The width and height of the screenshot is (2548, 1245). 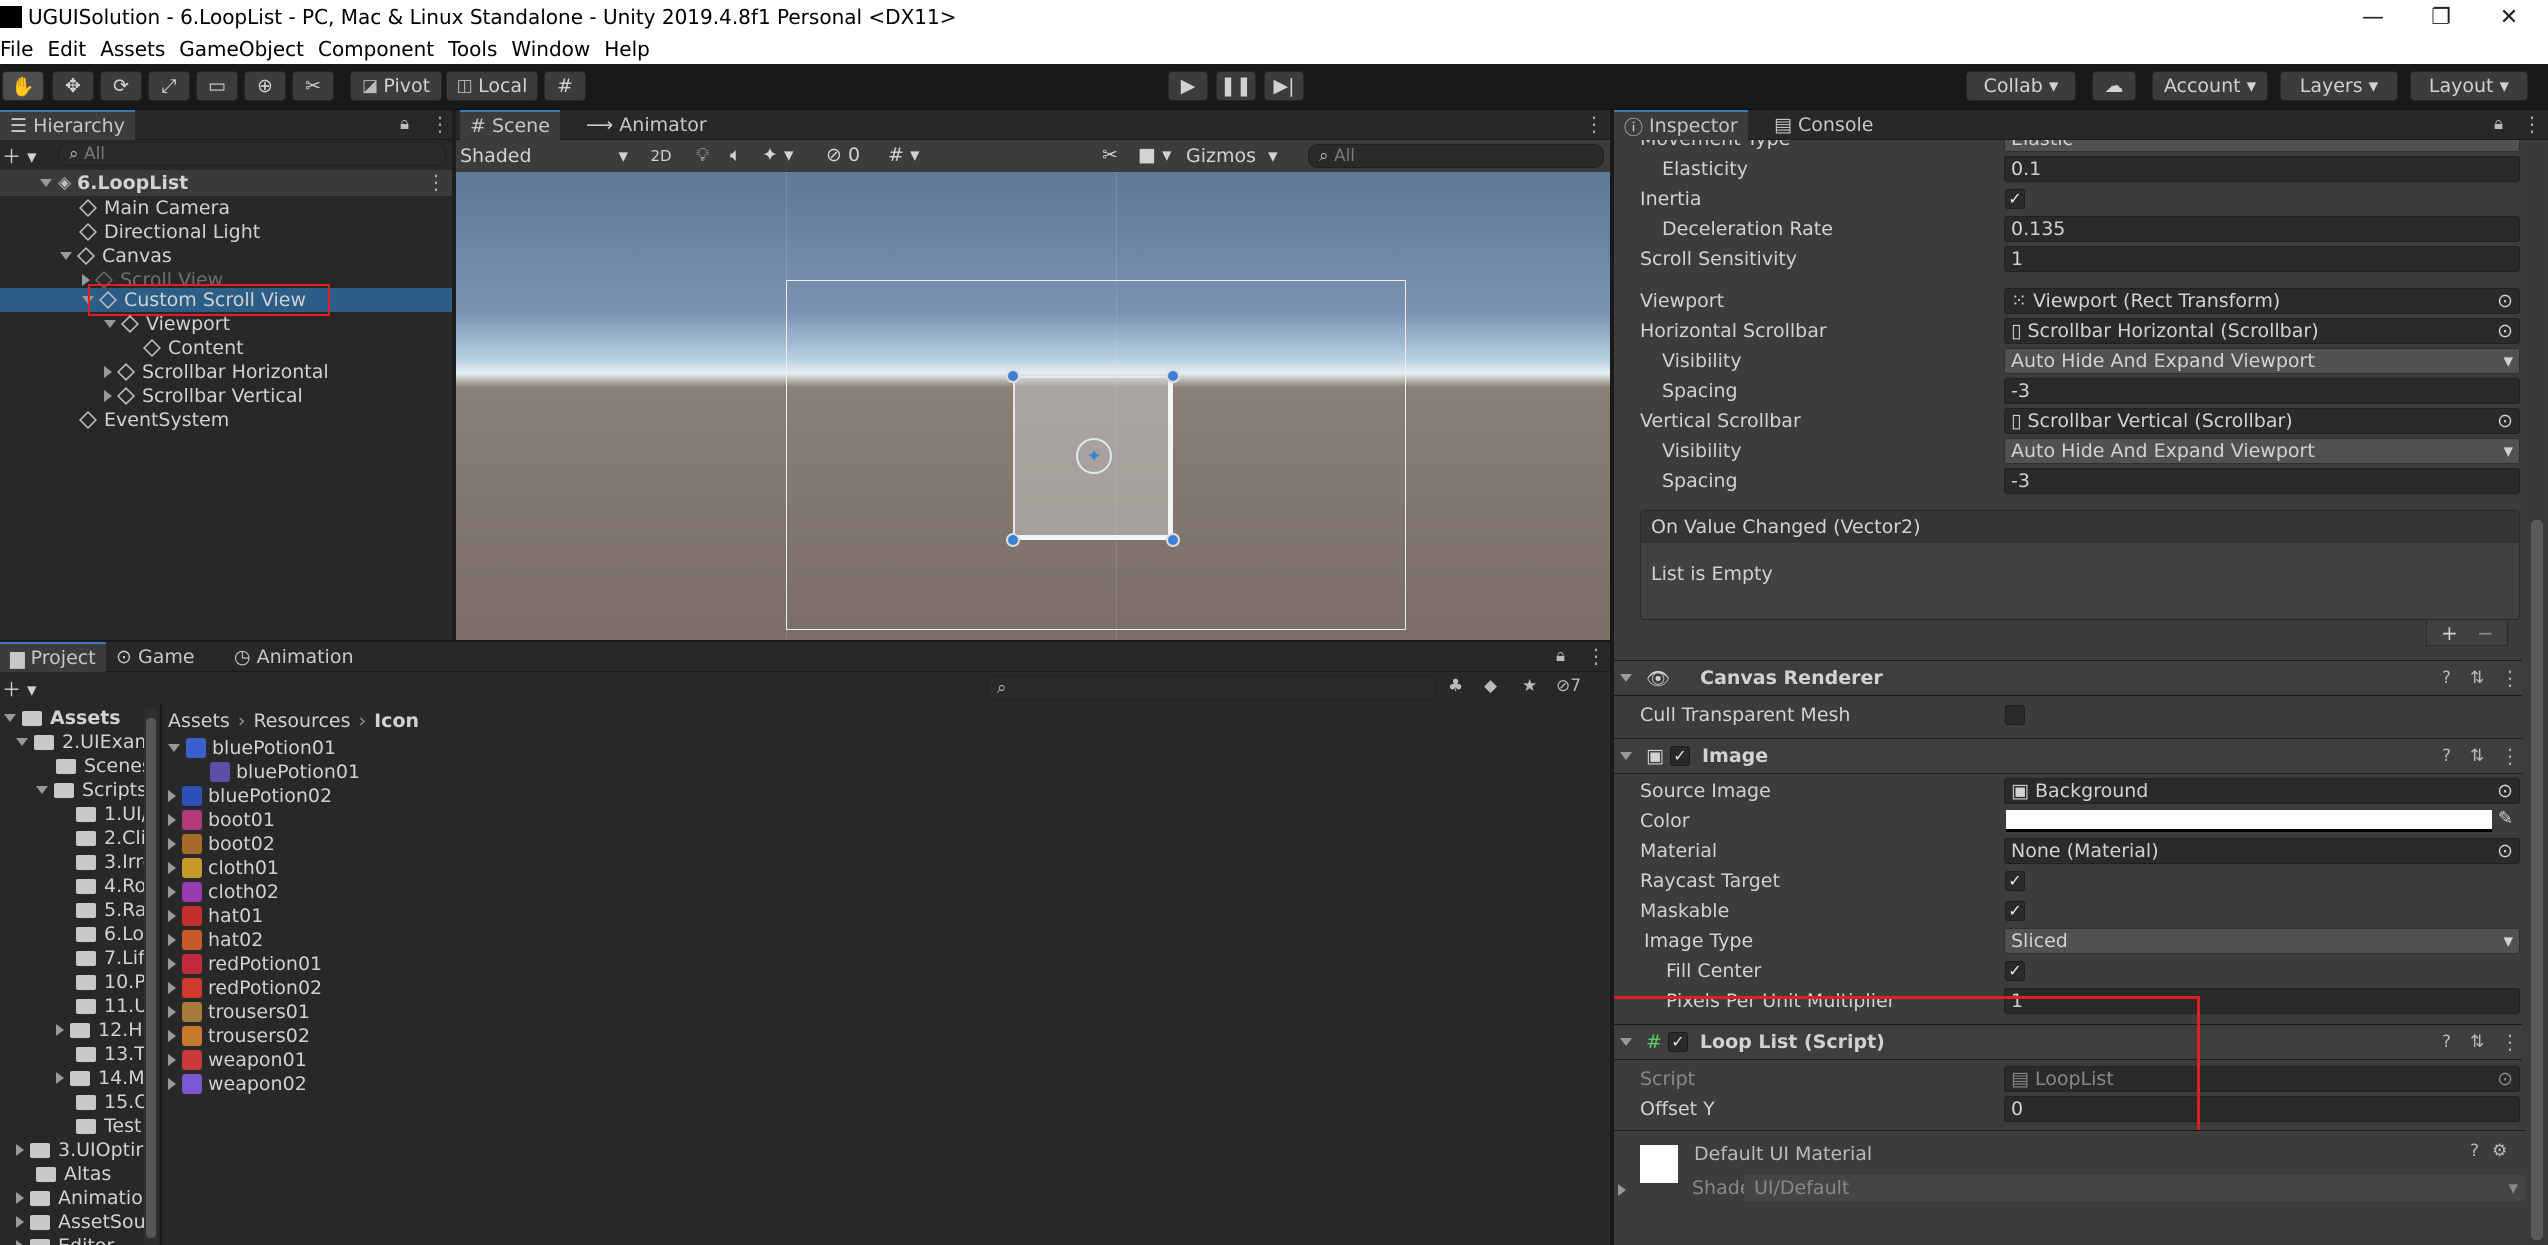 I want to click on image-enabled-checkbox: ✓, so click(x=1679, y=756).